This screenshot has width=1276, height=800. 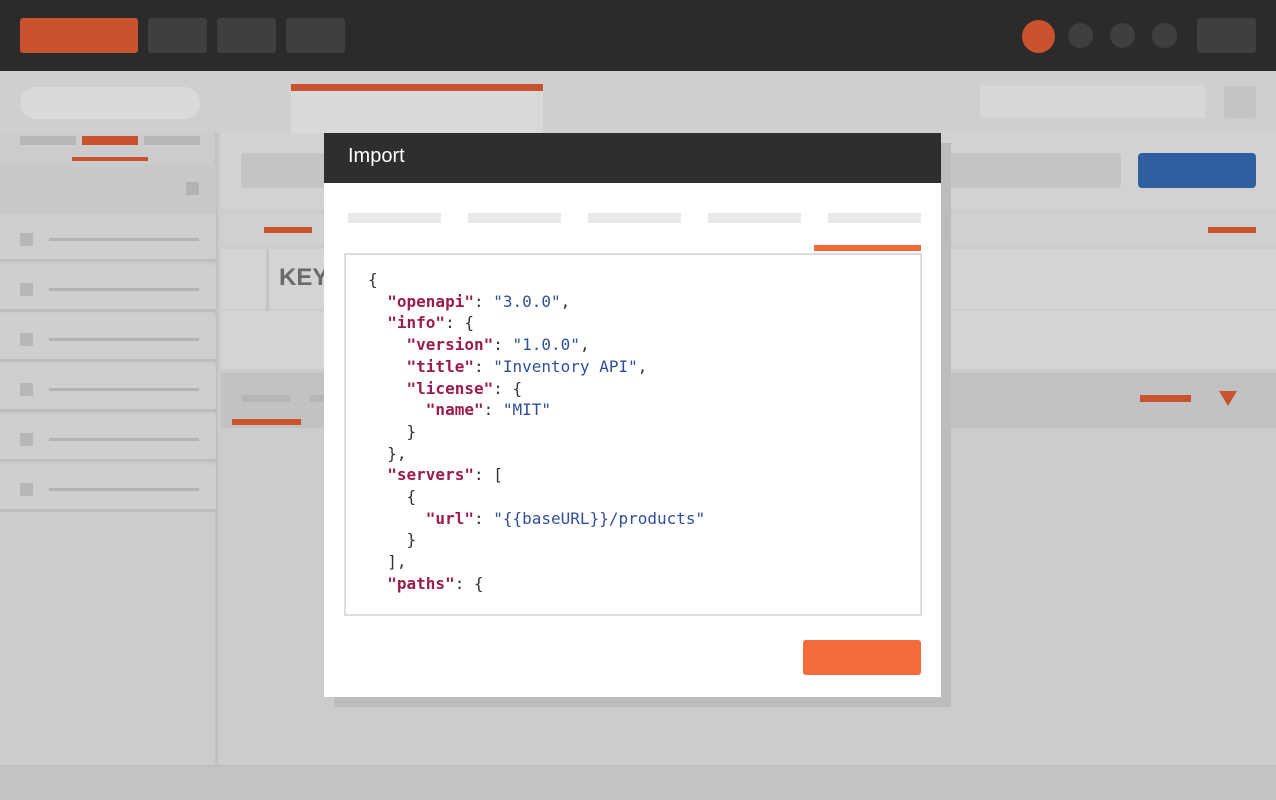 What do you see at coordinates (454, 410) in the screenshot?
I see `json-key: "name"` at bounding box center [454, 410].